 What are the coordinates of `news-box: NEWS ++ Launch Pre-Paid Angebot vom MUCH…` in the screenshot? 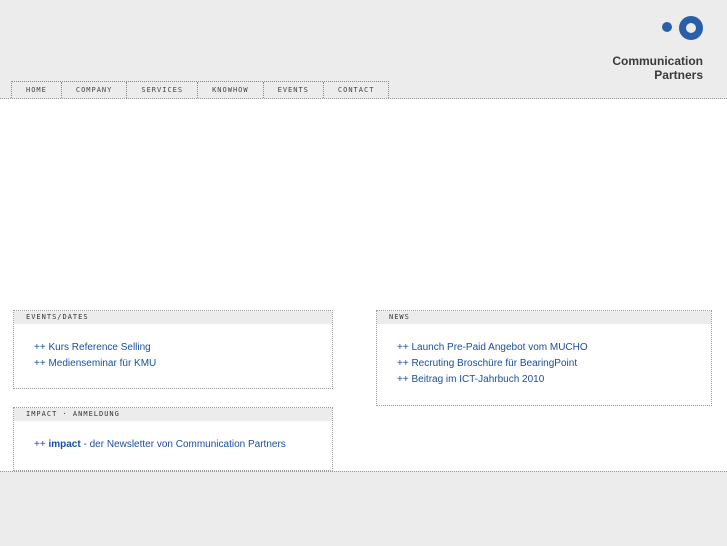 It's located at (544, 358).